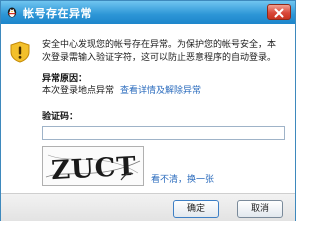 The width and height of the screenshot is (320, 240). What do you see at coordinates (148, 12) in the screenshot?
I see `title-bar: 帐号存在异常` at bounding box center [148, 12].